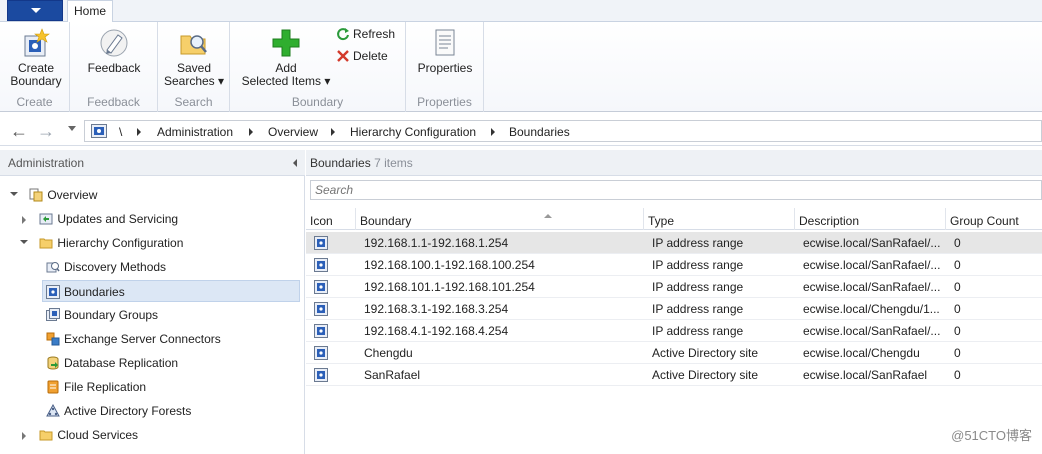 This screenshot has height=454, width=1042. What do you see at coordinates (321, 378) in the screenshot?
I see `boundary-icon` at bounding box center [321, 378].